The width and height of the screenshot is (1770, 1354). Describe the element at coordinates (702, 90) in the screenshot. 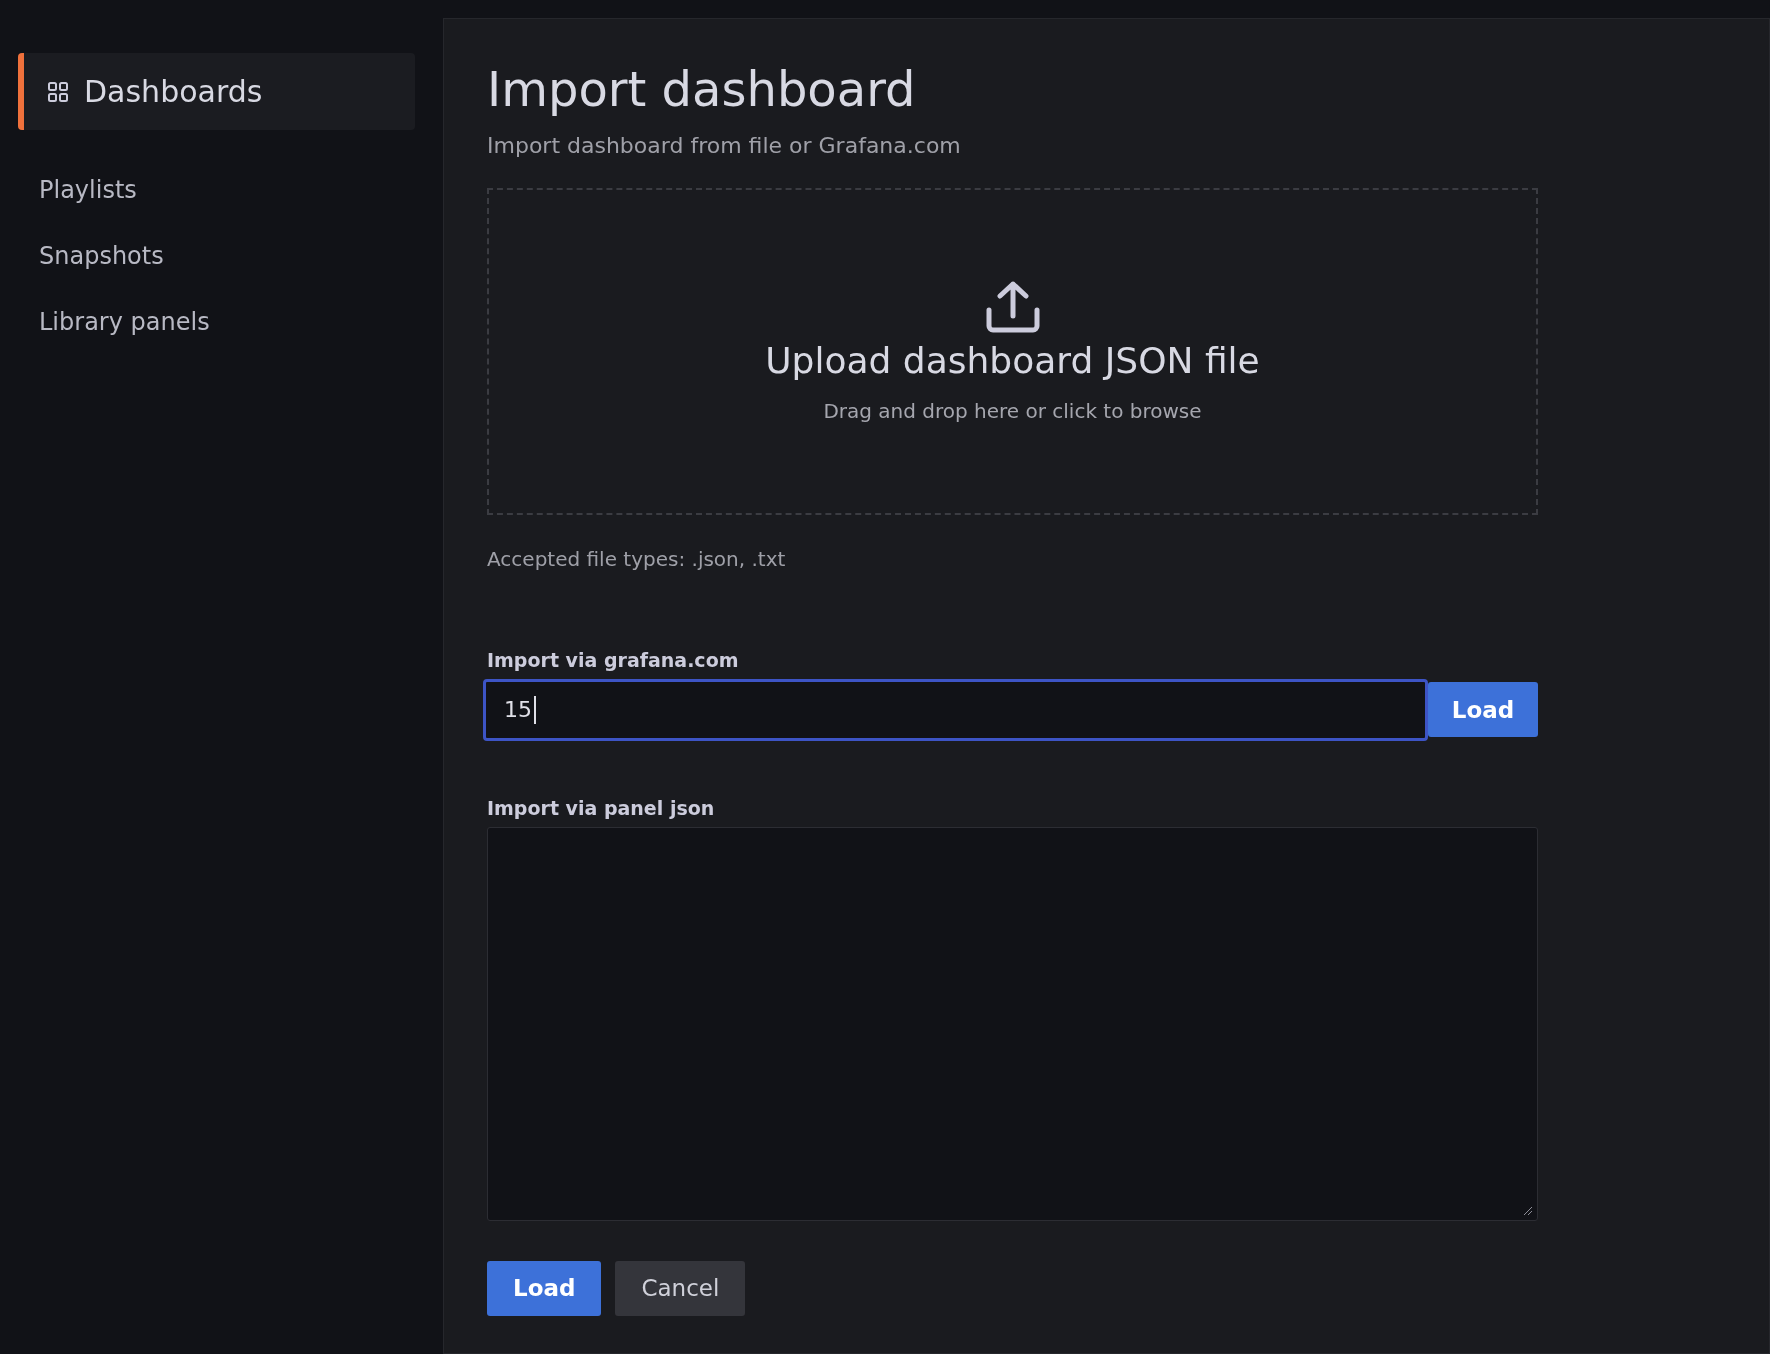

I see `page-title: Import dashboard` at that location.